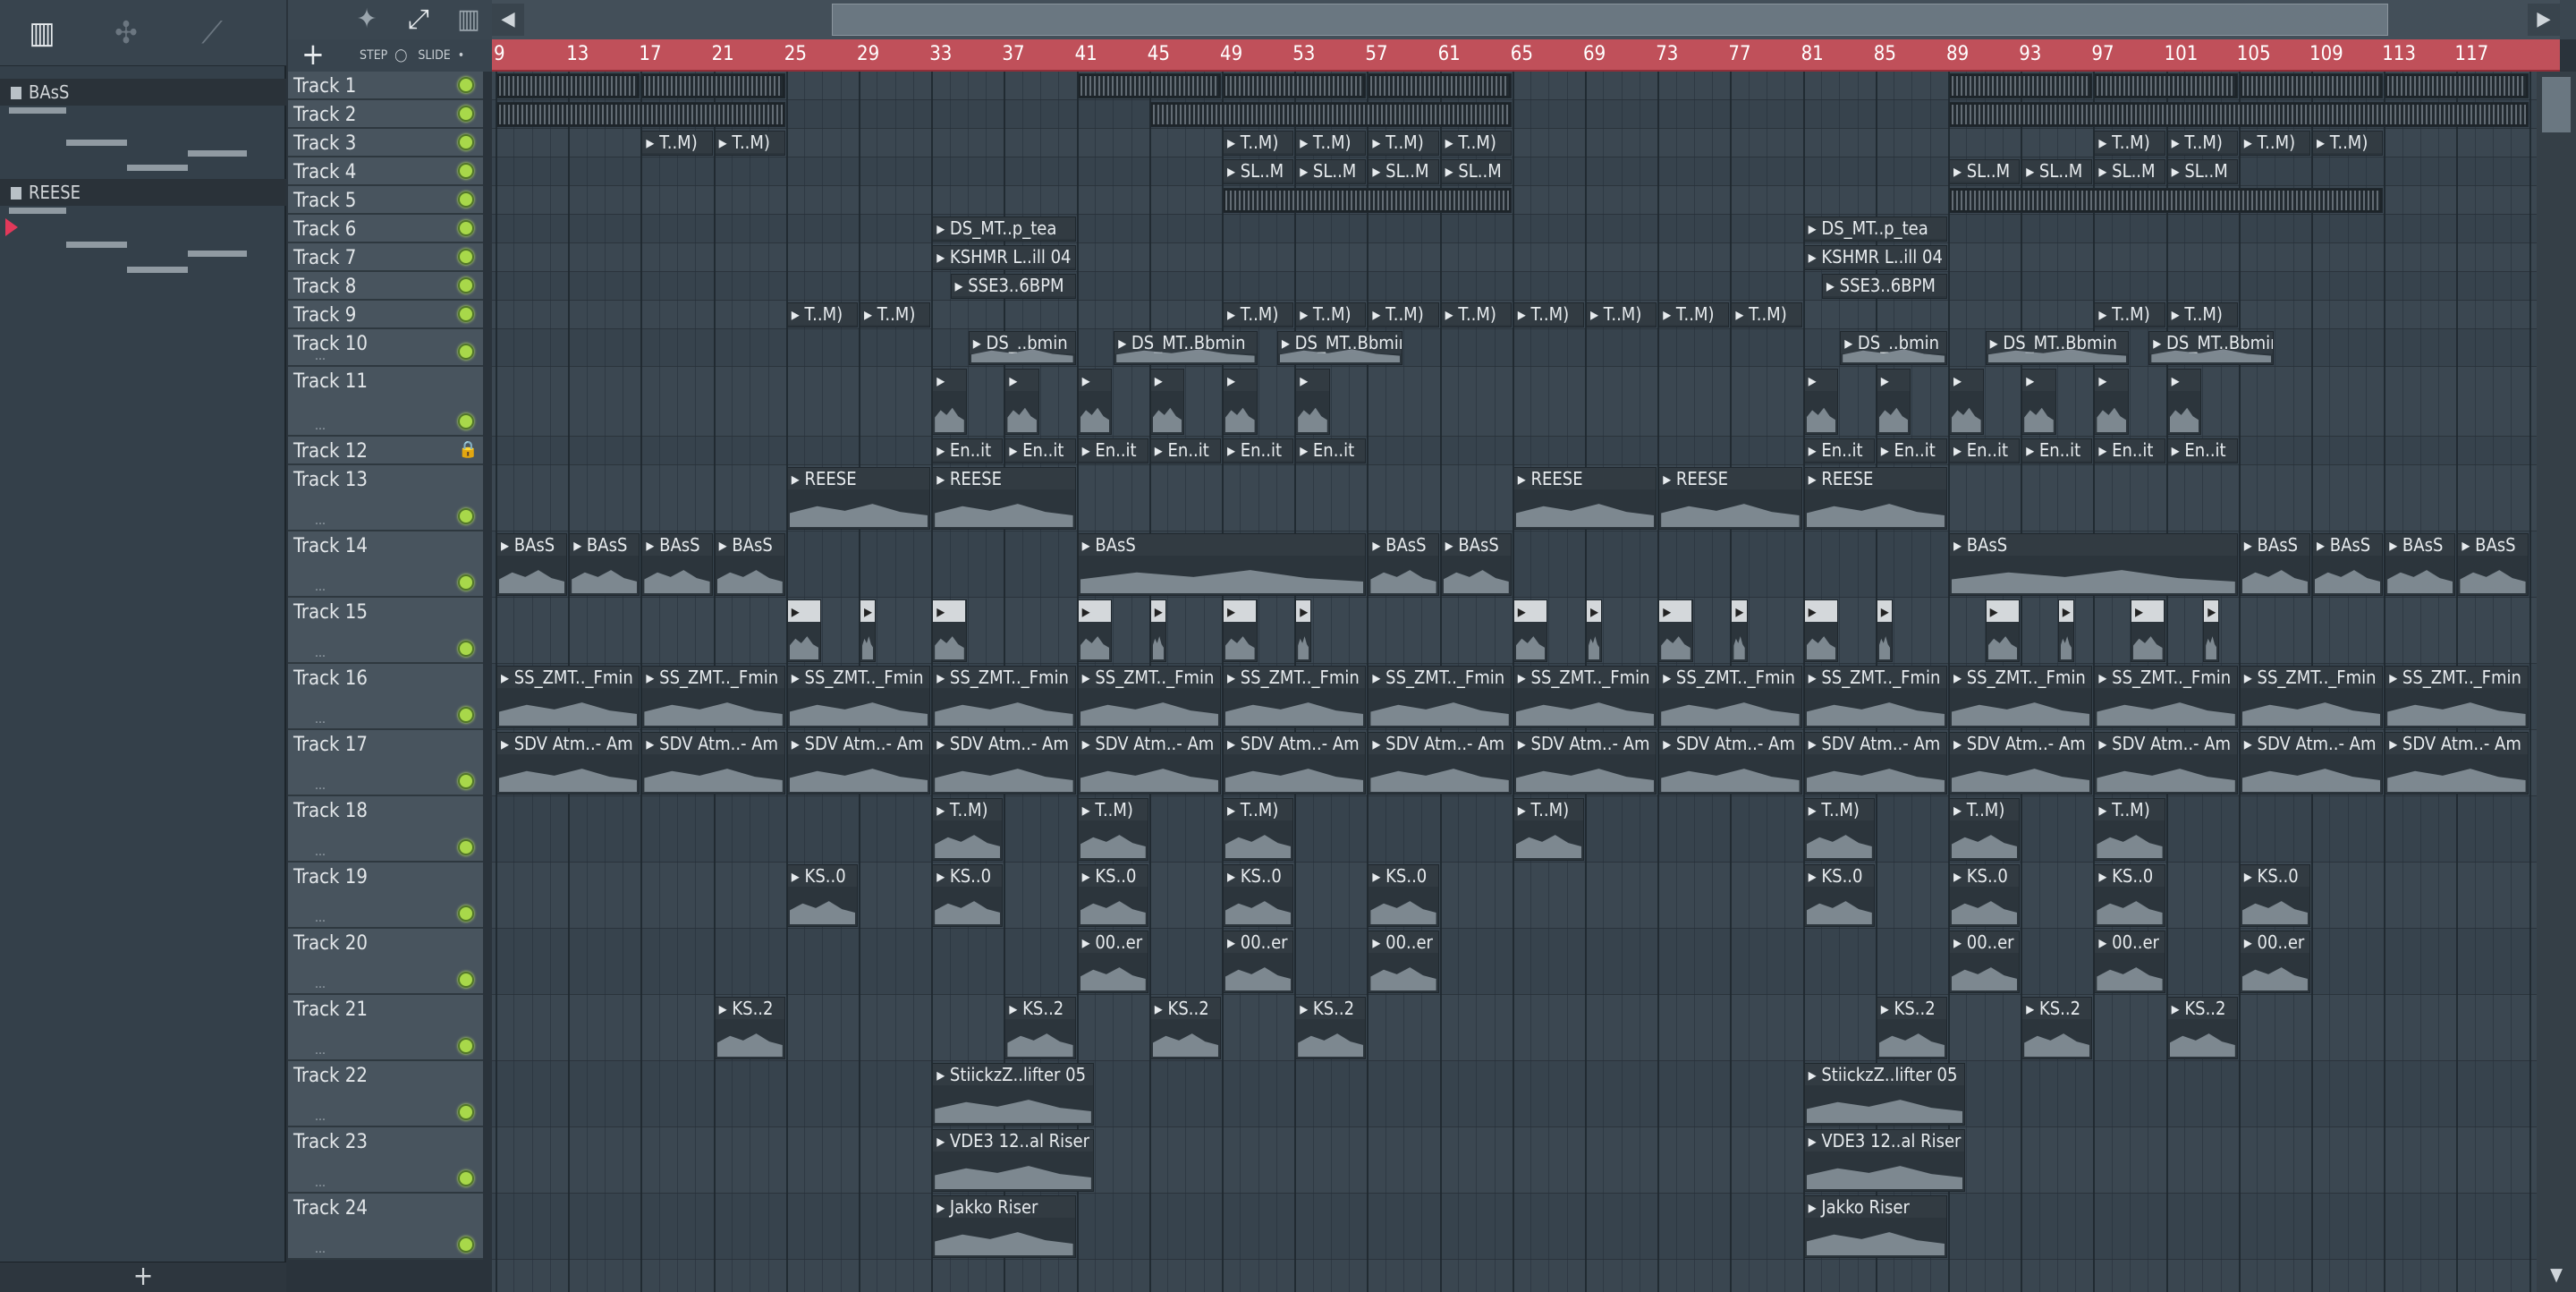 This screenshot has width=2576, height=1292. Describe the element at coordinates (461, 55) in the screenshot. I see `slide-toggle-icon: •` at that location.